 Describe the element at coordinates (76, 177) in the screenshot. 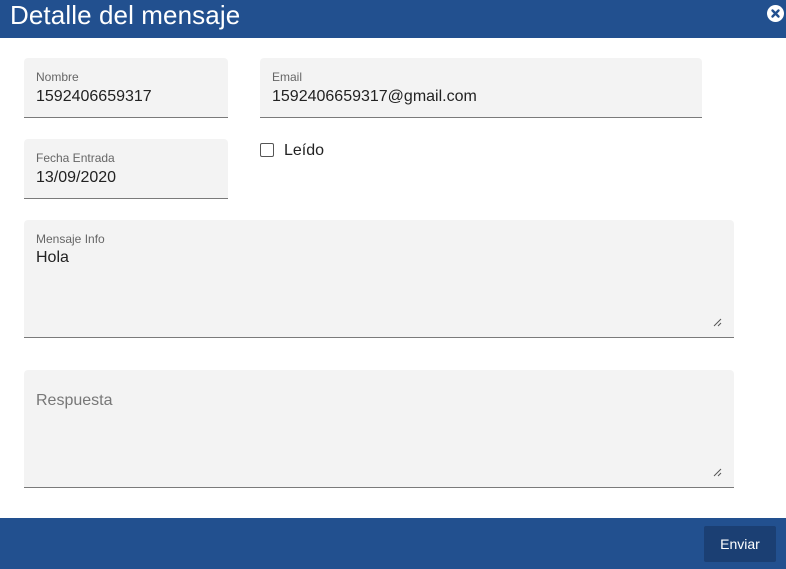

I see `fecha-entrada-value: 13/09/2020` at that location.